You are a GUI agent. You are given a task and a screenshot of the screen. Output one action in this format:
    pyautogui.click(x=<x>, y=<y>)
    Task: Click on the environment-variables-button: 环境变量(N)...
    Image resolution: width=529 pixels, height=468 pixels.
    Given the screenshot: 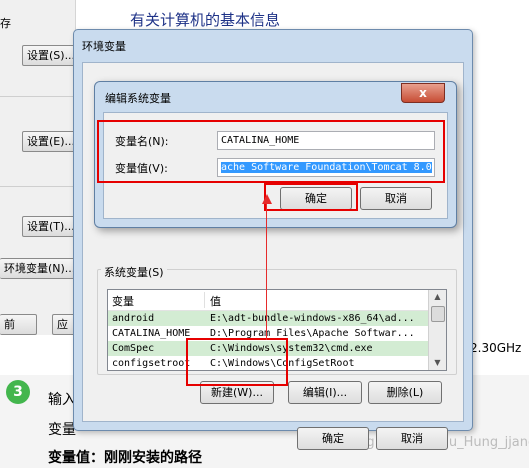 What is the action you would take?
    pyautogui.click(x=40, y=268)
    